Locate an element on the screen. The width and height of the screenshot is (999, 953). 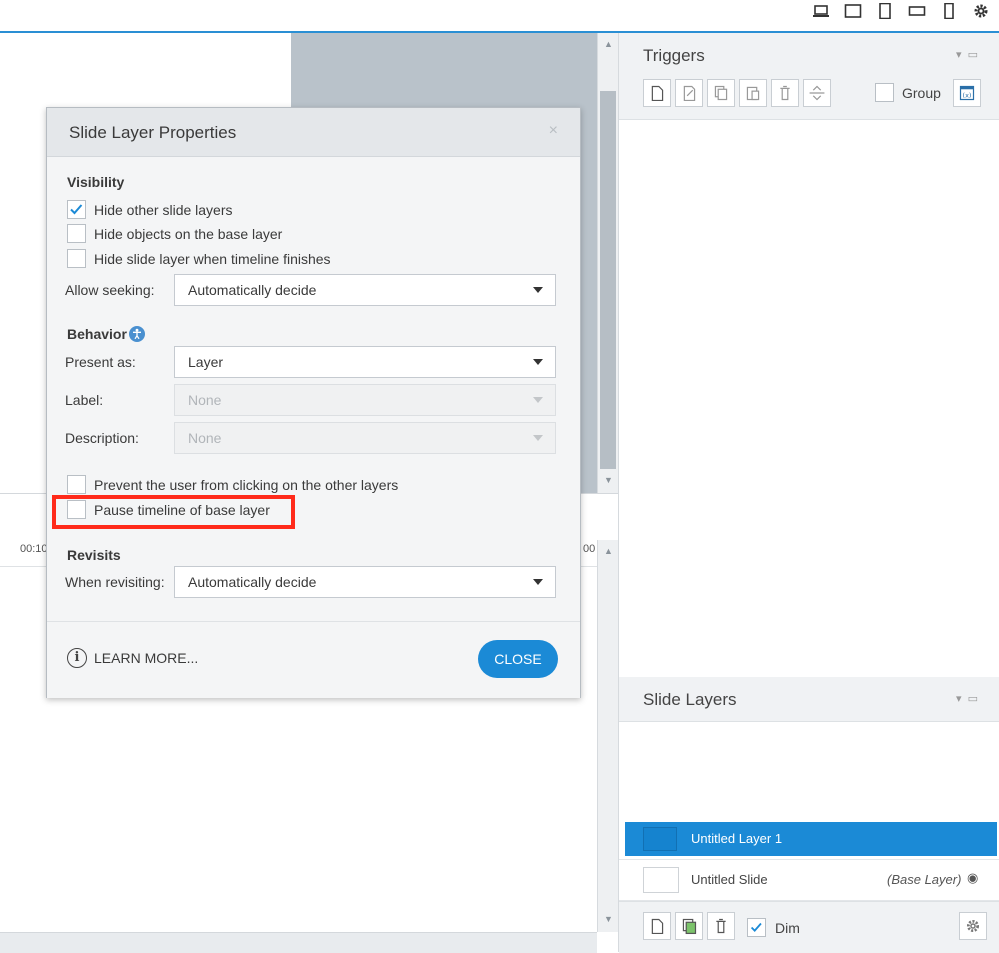
eye-icon: ◉ is located at coordinates (972, 878).